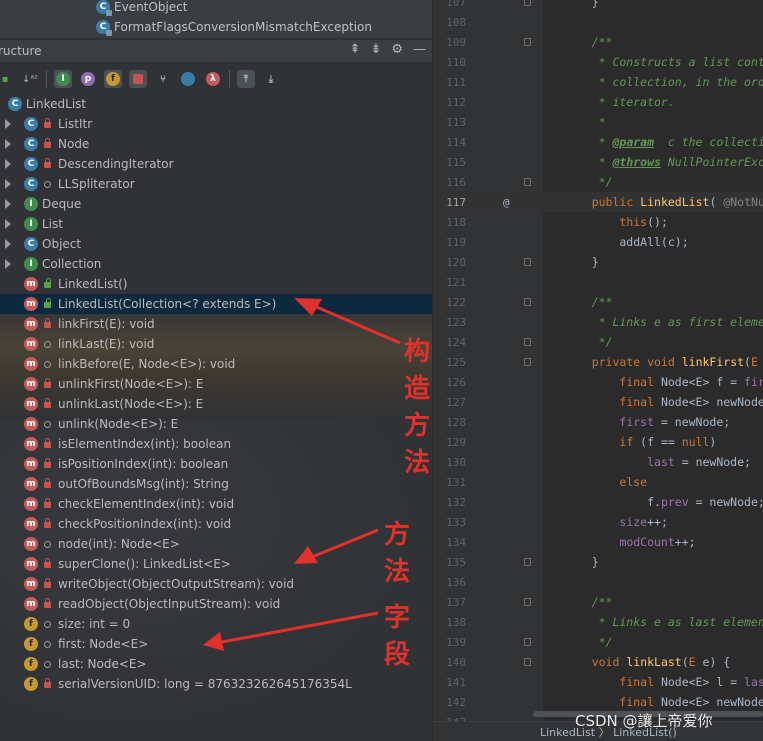  What do you see at coordinates (598, 322) in the screenshot?
I see `code-line: 123 * Links e as first element.` at bounding box center [598, 322].